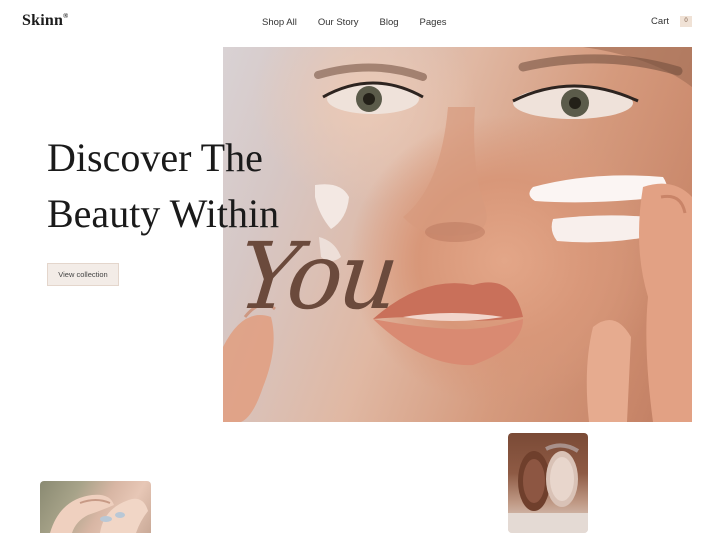 The image size is (714, 533). What do you see at coordinates (279, 22) in the screenshot?
I see `nav-item-shop-all: Shop All` at bounding box center [279, 22].